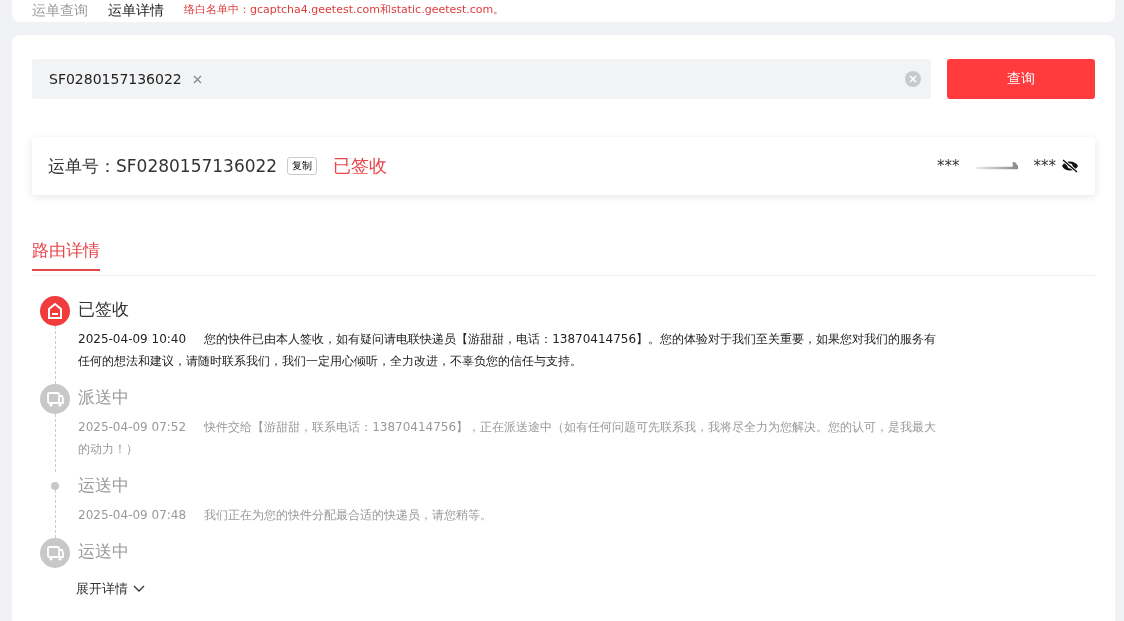  I want to click on search-field: SF0280157136022, so click(481, 79).